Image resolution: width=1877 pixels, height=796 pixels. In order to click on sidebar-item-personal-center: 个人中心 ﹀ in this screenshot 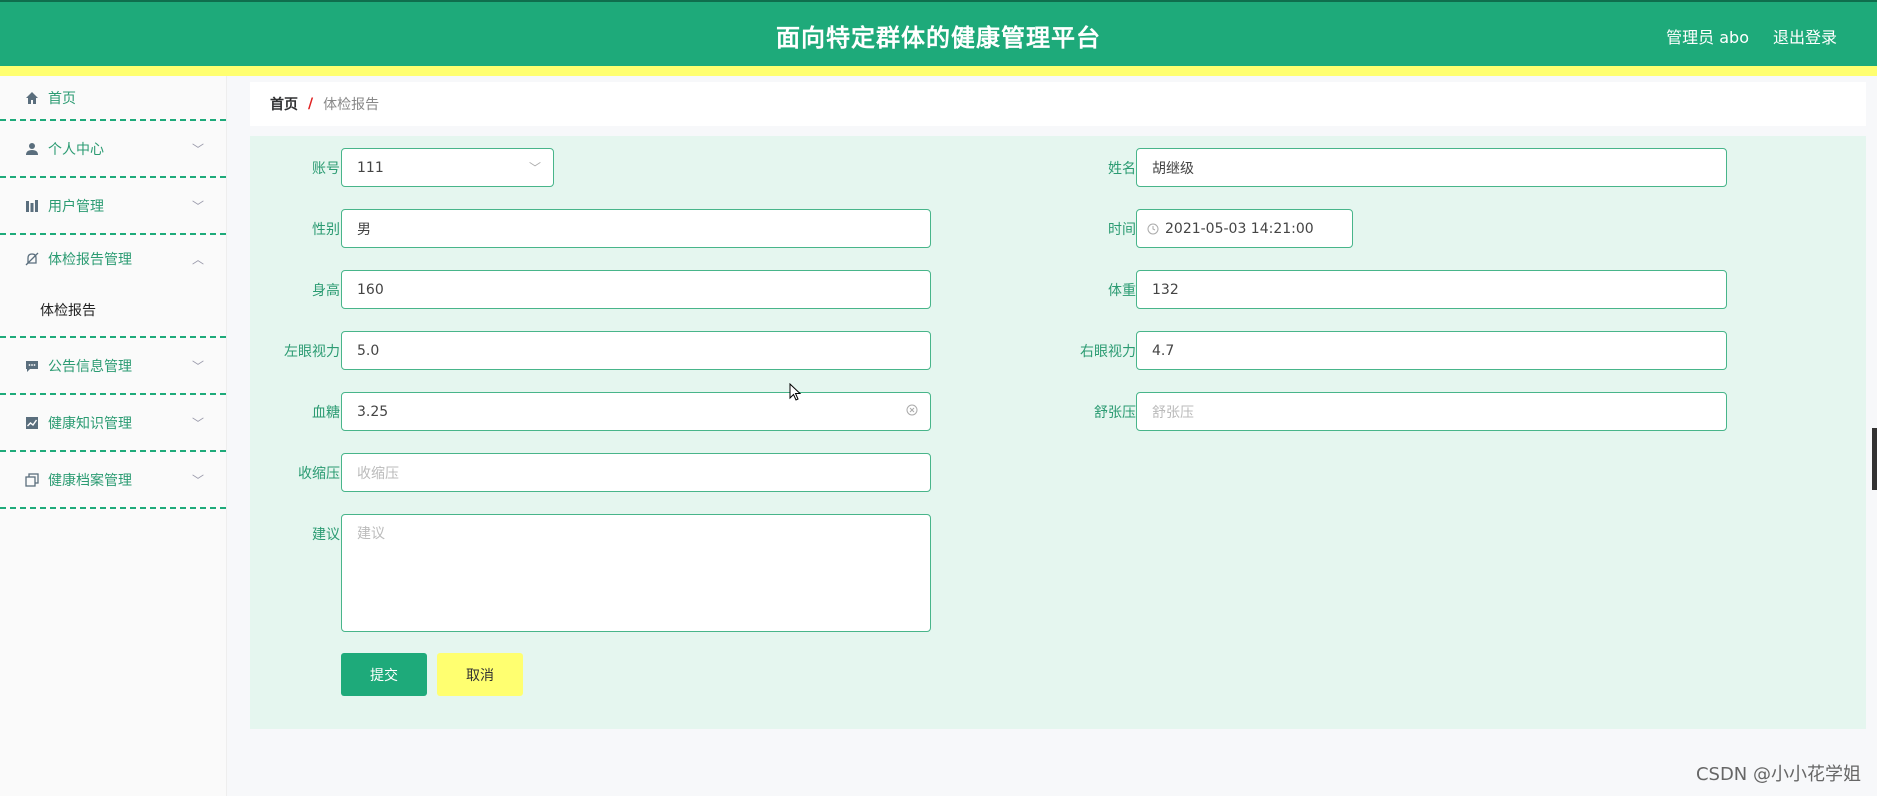, I will do `click(113, 149)`.